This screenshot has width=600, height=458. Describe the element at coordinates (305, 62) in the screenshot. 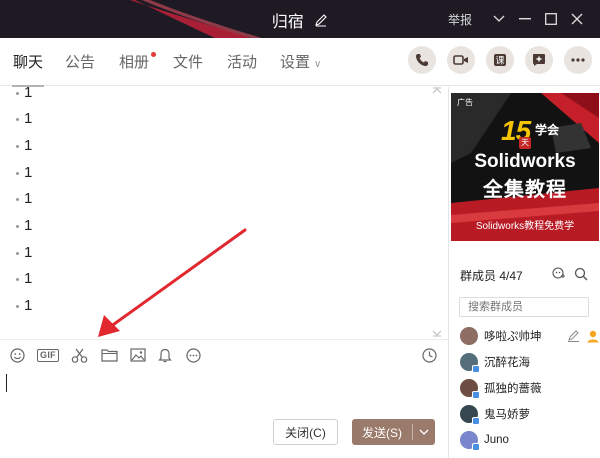

I see `tab-settings: 设置 ∨` at that location.